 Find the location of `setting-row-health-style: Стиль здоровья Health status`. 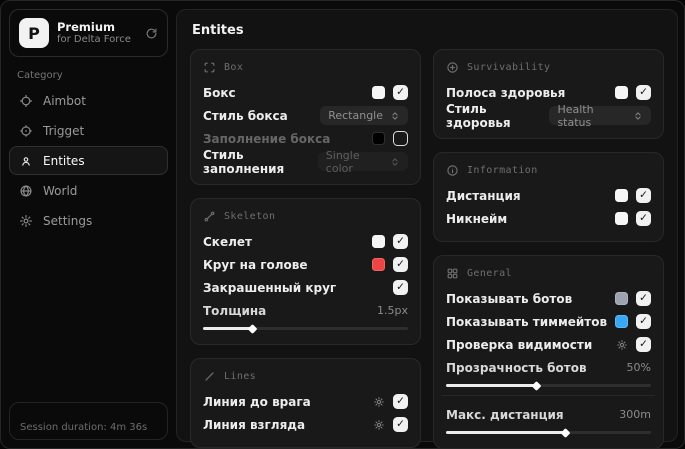

setting-row-health-style: Стиль здоровья Health status is located at coordinates (548, 116).